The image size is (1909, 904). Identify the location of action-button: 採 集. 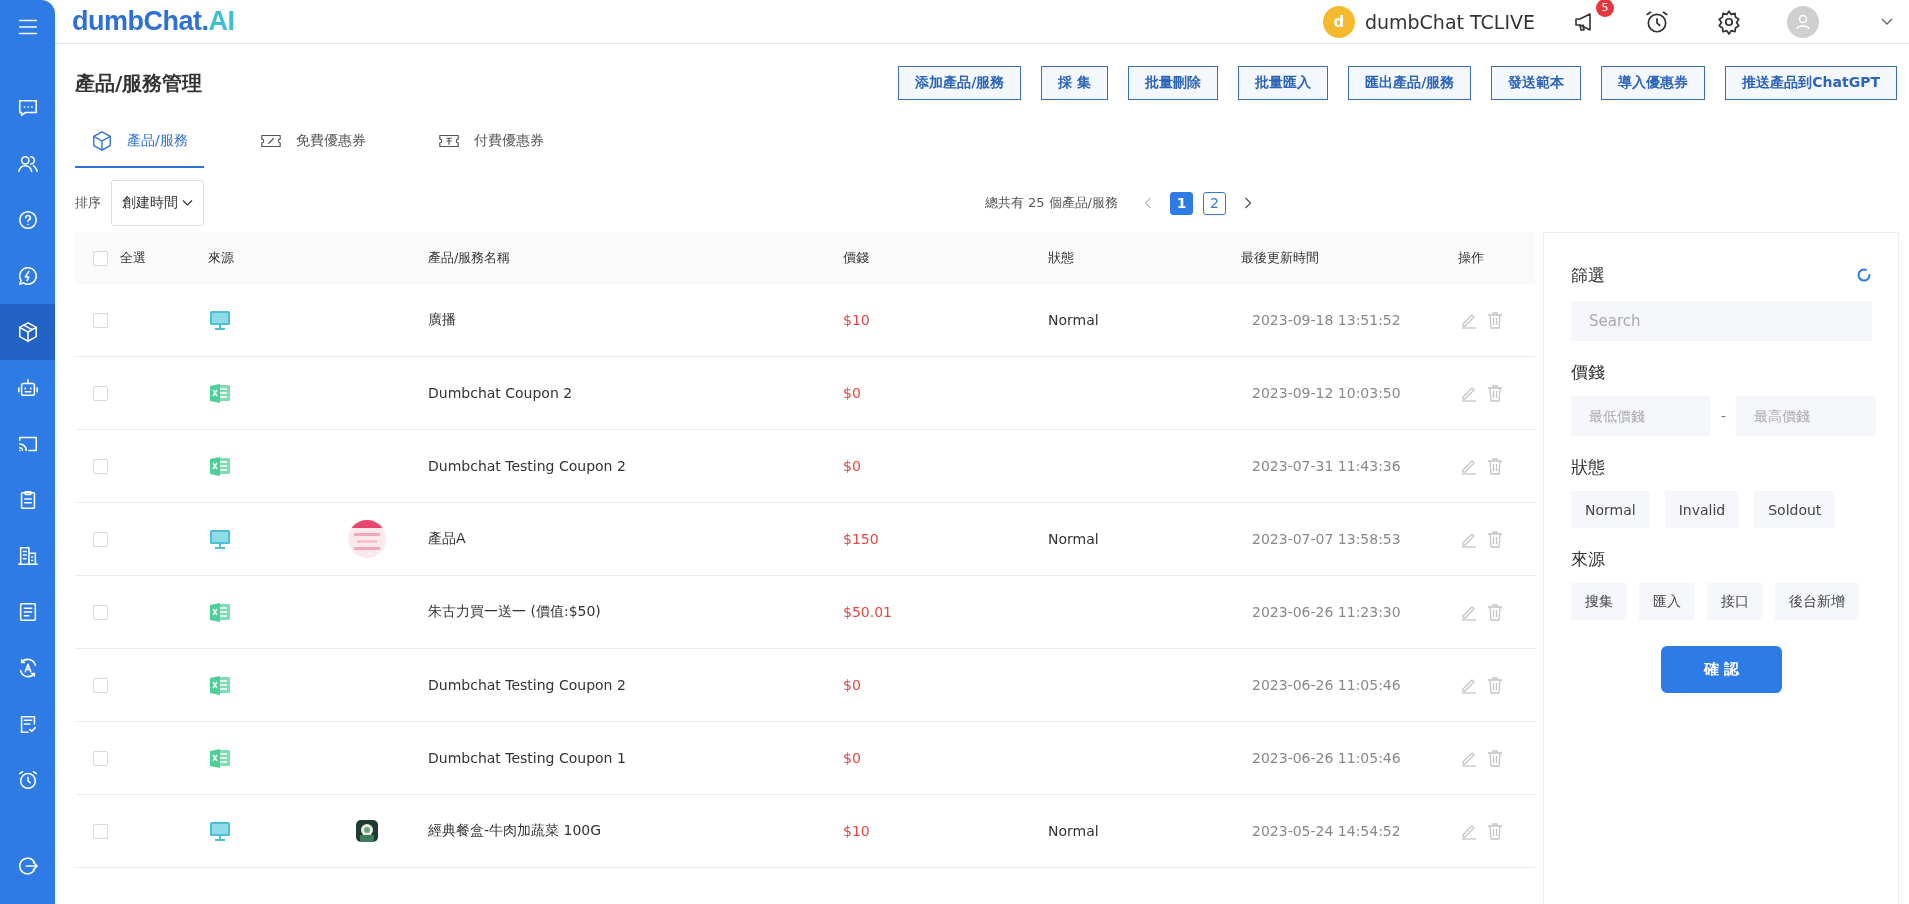
(1075, 83).